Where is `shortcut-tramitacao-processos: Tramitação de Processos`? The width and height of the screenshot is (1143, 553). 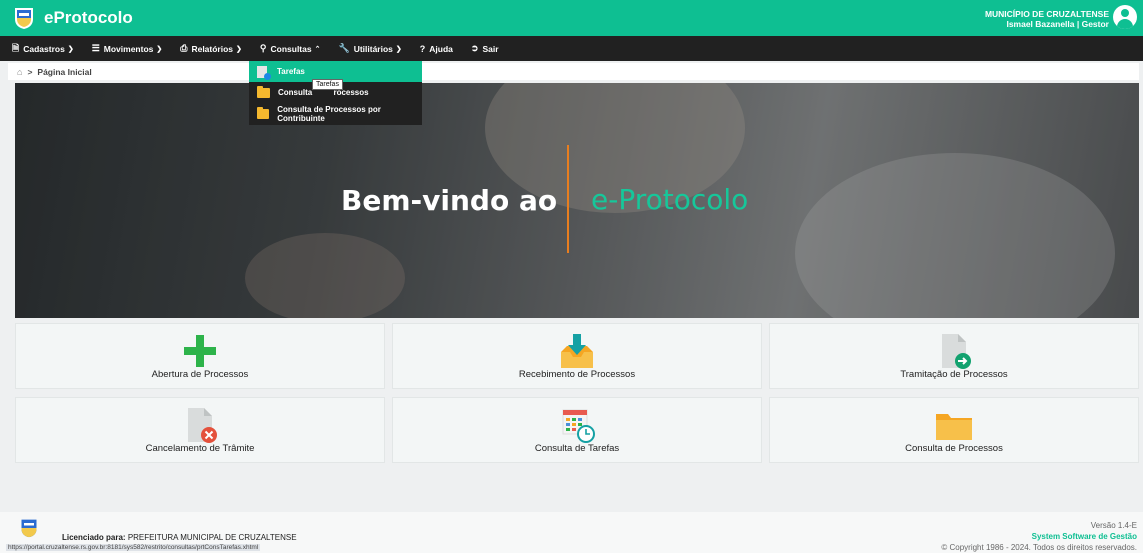
shortcut-tramitacao-processos: Tramitação de Processos is located at coordinates (954, 356).